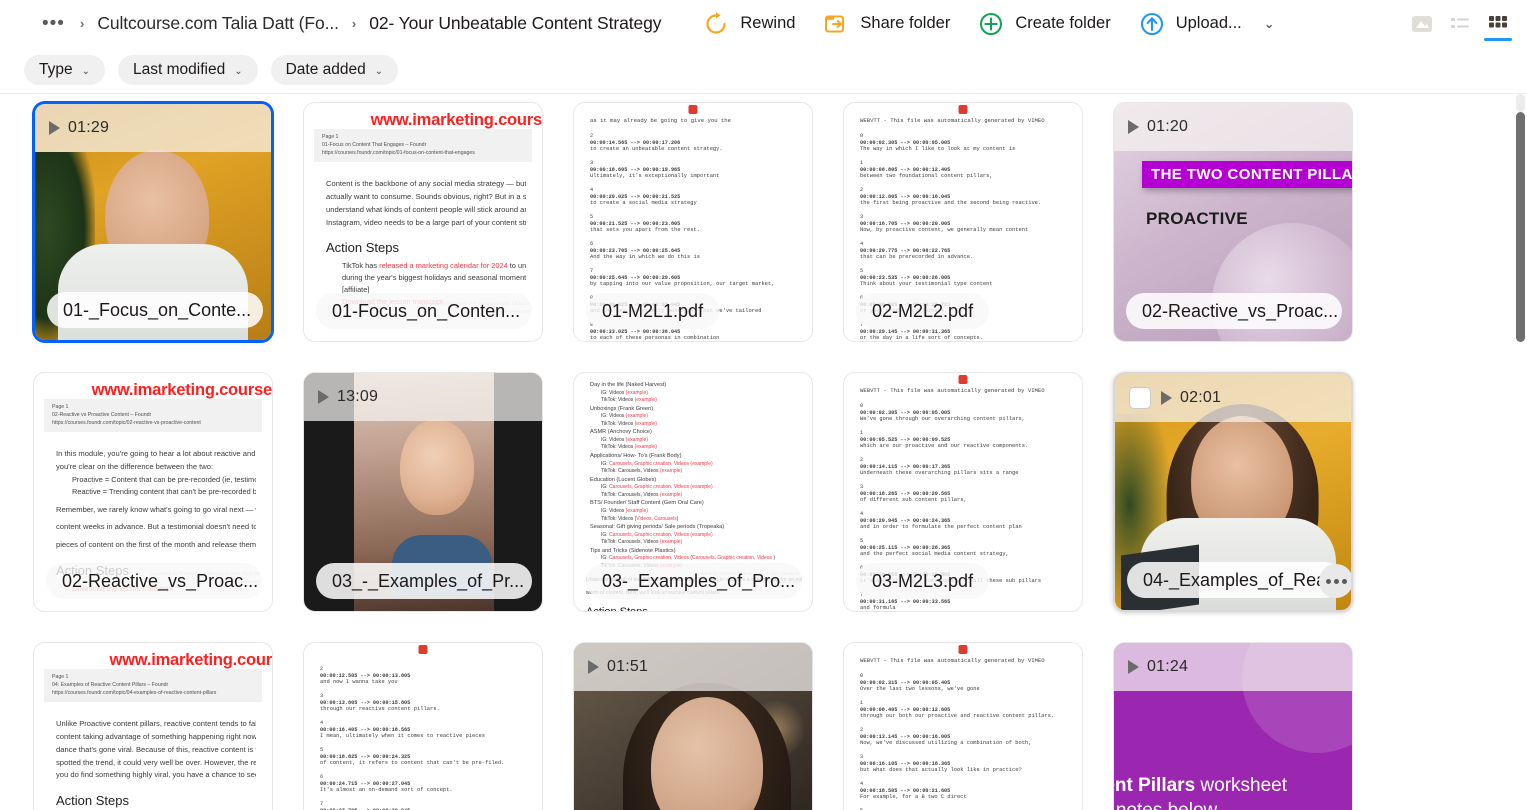 This screenshot has width=1527, height=810. I want to click on watermark-text: www.imarketing.course, so click(181, 390).